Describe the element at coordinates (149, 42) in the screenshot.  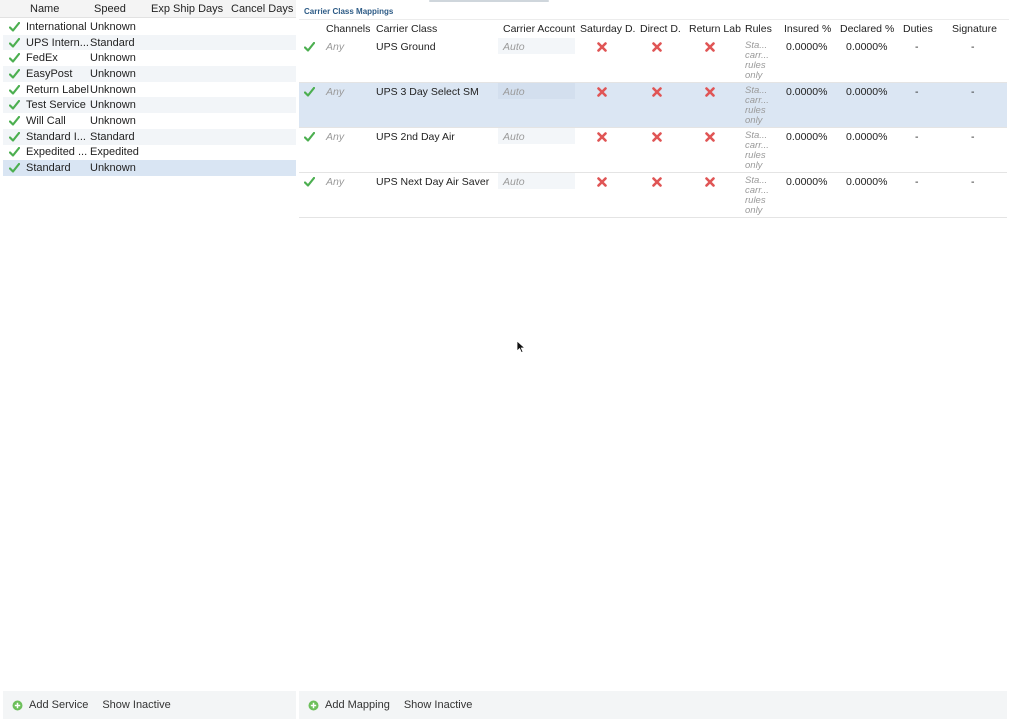
I see `table-row: UPS Intern... Standard` at that location.